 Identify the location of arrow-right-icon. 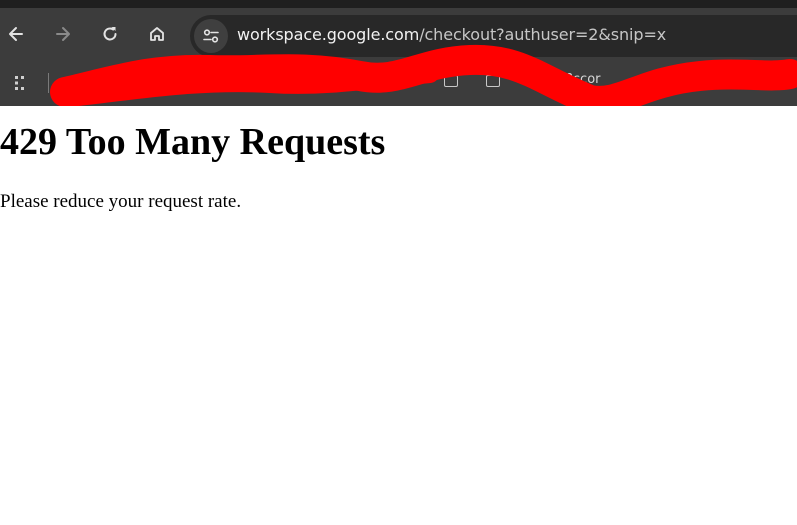
(63, 34).